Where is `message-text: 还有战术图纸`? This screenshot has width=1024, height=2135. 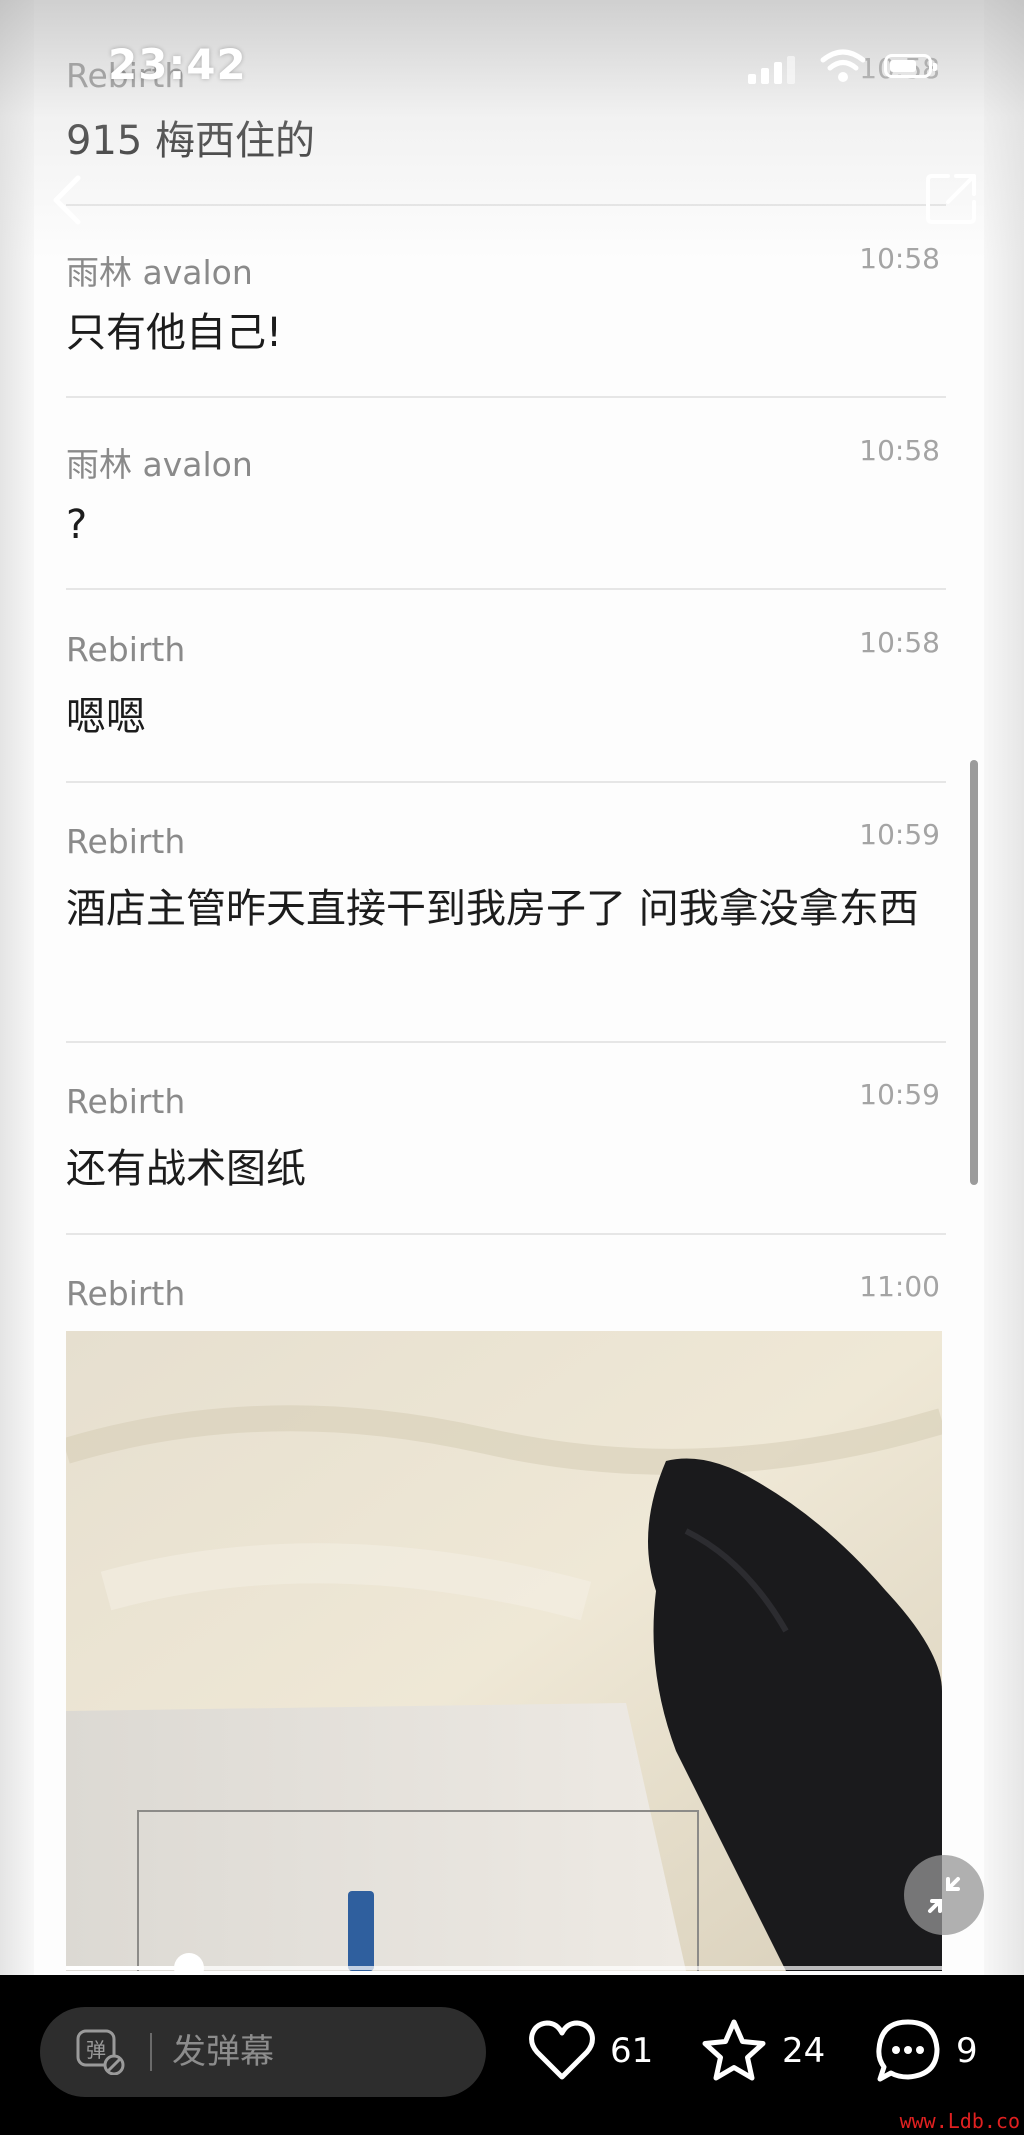
message-text: 还有战术图纸 is located at coordinates (186, 1169).